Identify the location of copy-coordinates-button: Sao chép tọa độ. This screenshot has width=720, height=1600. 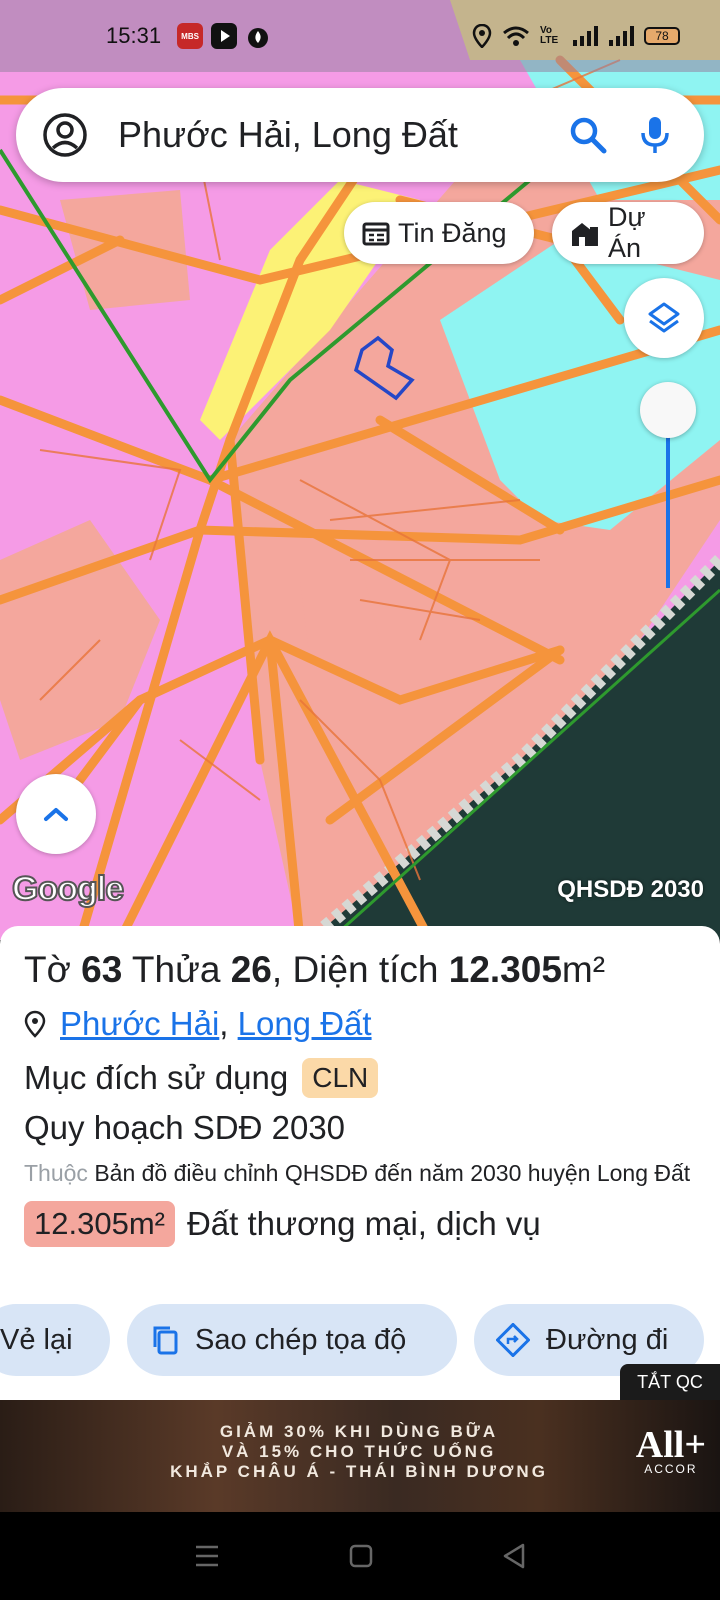
(292, 1340).